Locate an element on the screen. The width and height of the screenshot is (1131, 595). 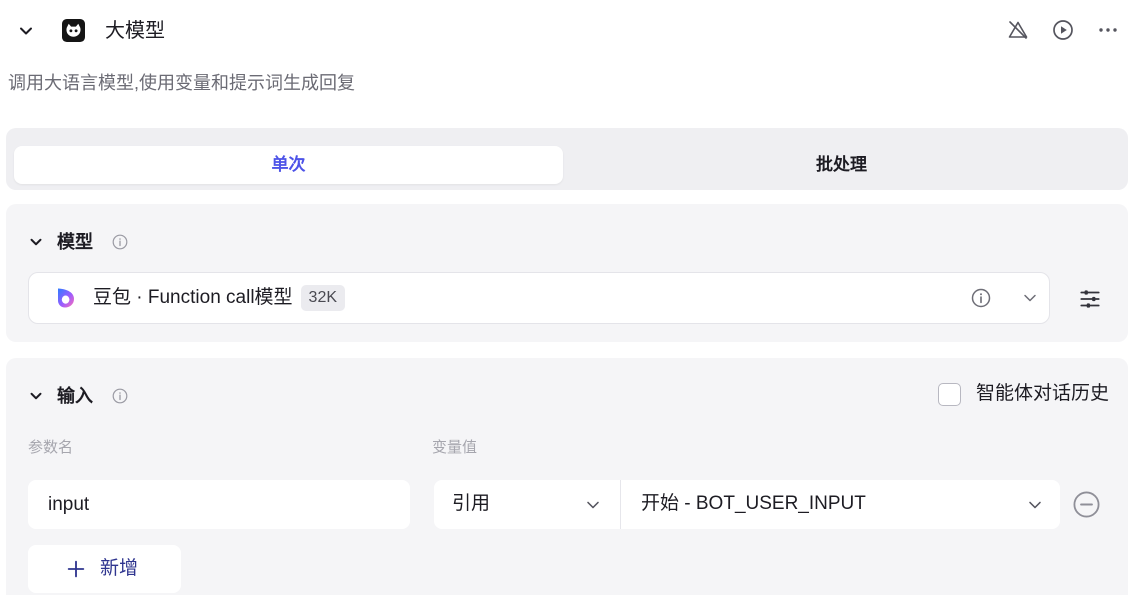
value-type-select: 引用 is located at coordinates (527, 504).